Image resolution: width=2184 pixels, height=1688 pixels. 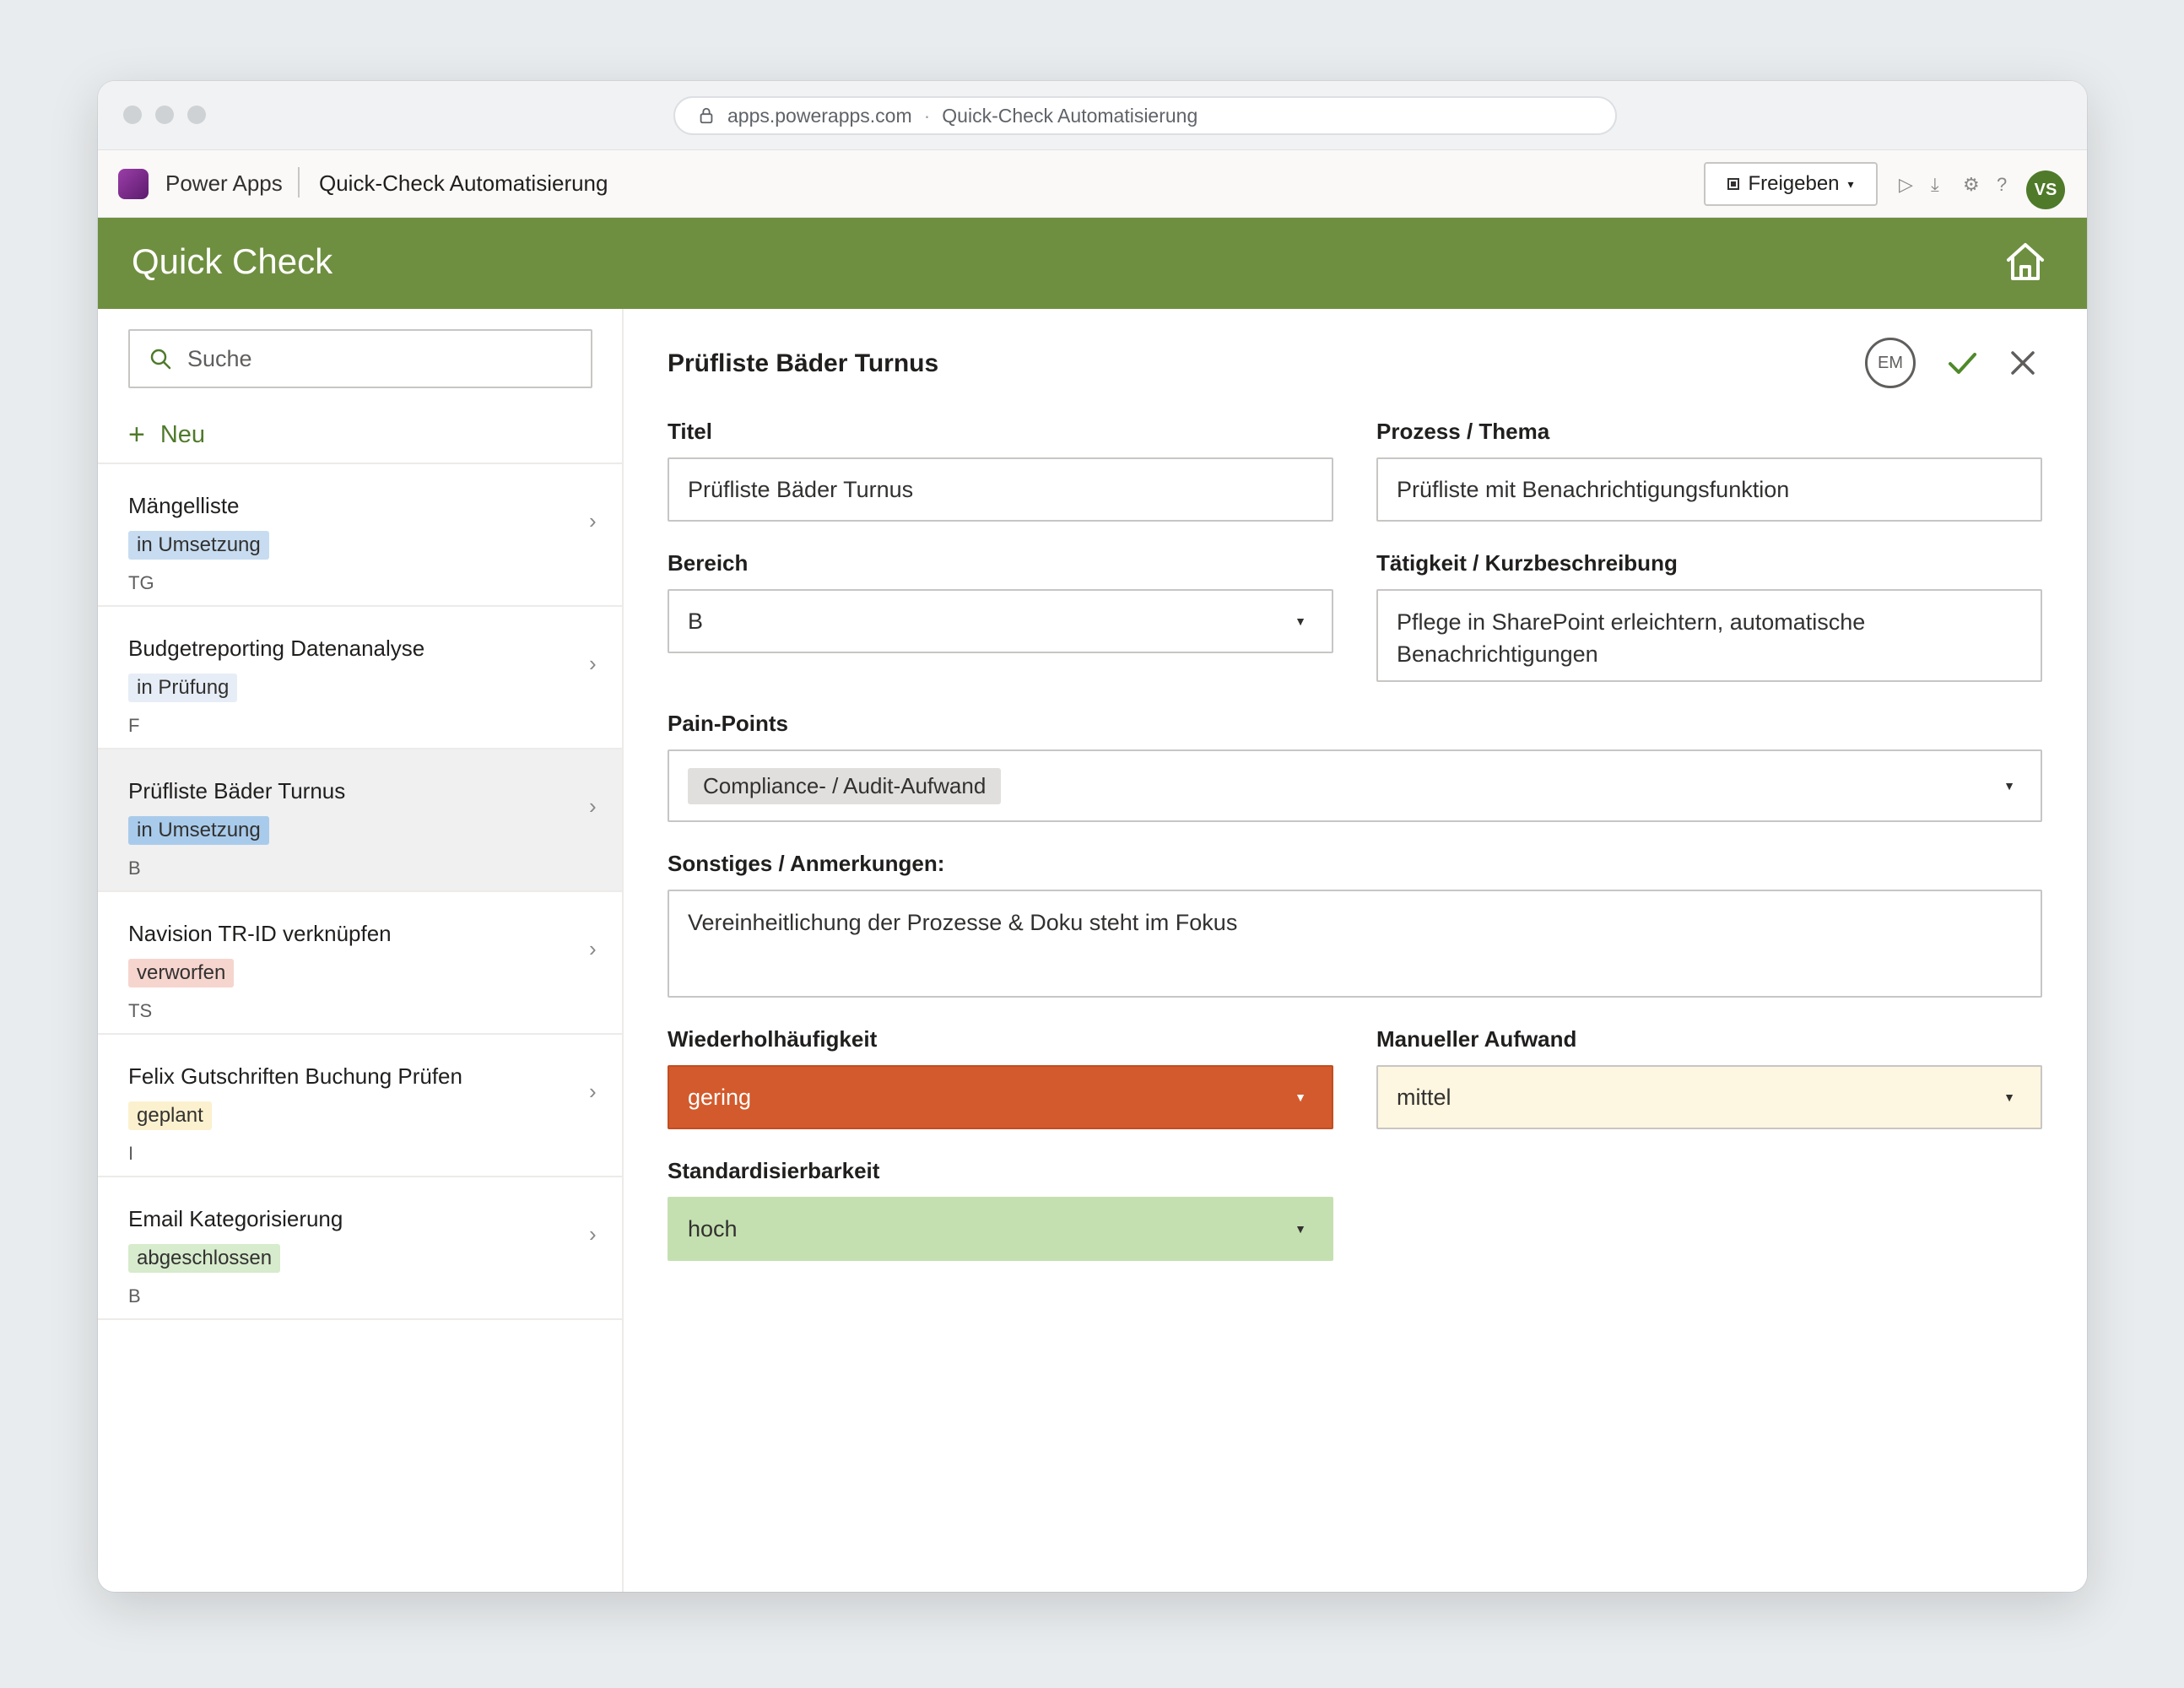 What do you see at coordinates (806, 863) in the screenshot?
I see `sonstiges-label: Sonstiges / Anmerkungen:` at bounding box center [806, 863].